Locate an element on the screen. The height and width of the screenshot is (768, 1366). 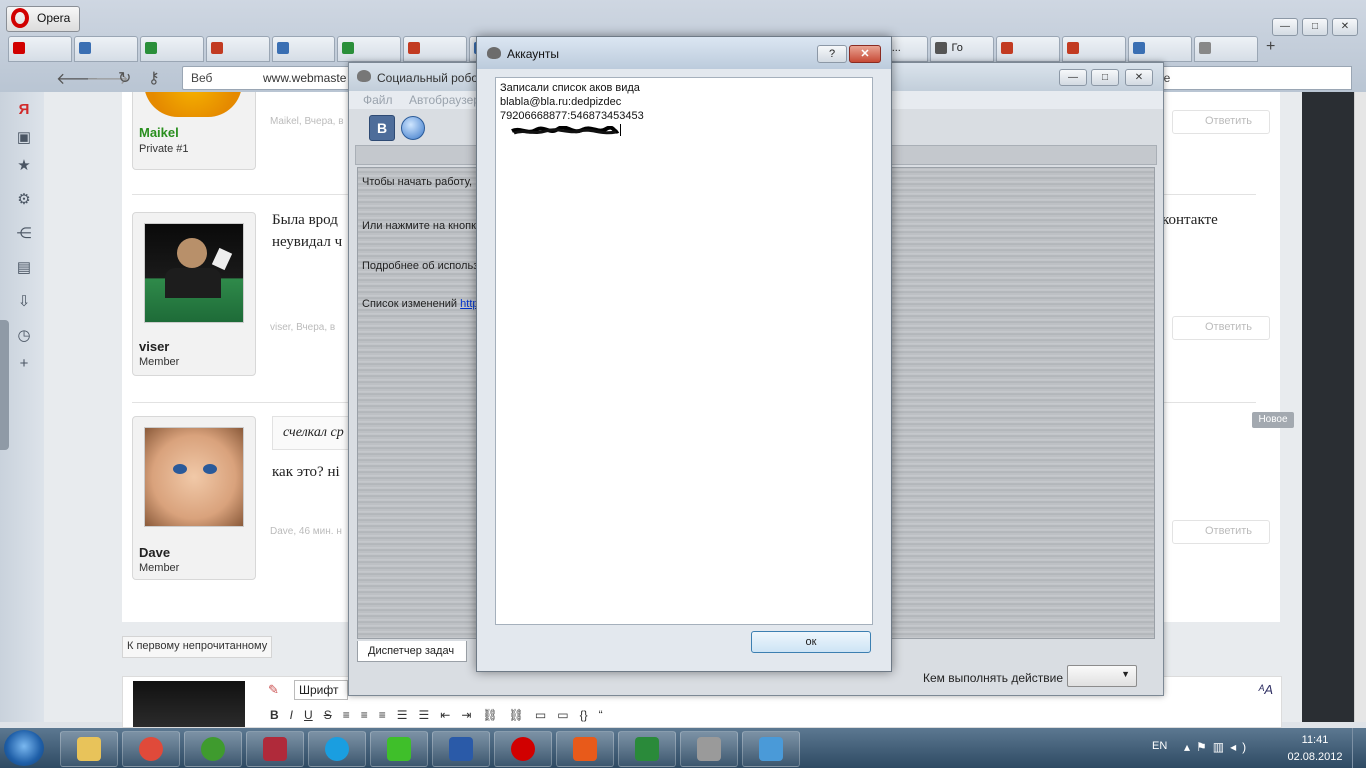
tab-task-manager: Диспетчер задач is located at coordinates (412, 651).